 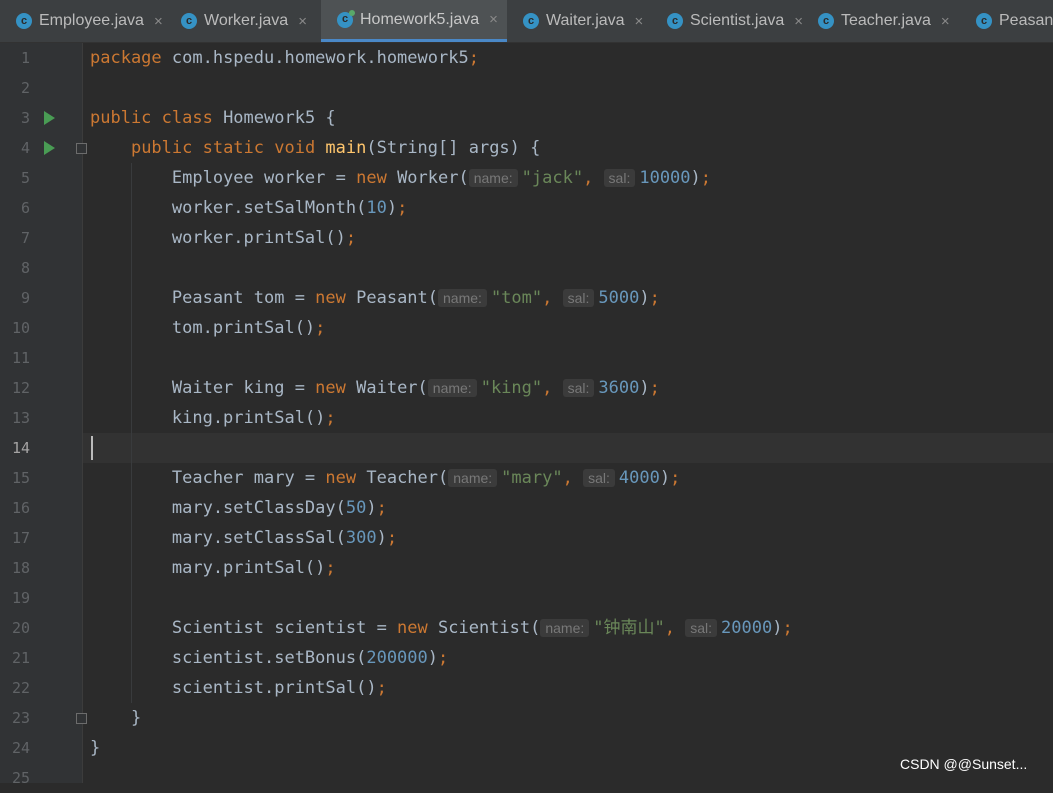 I want to click on code-line: worker.setSalMonth(10);, so click(x=248, y=208).